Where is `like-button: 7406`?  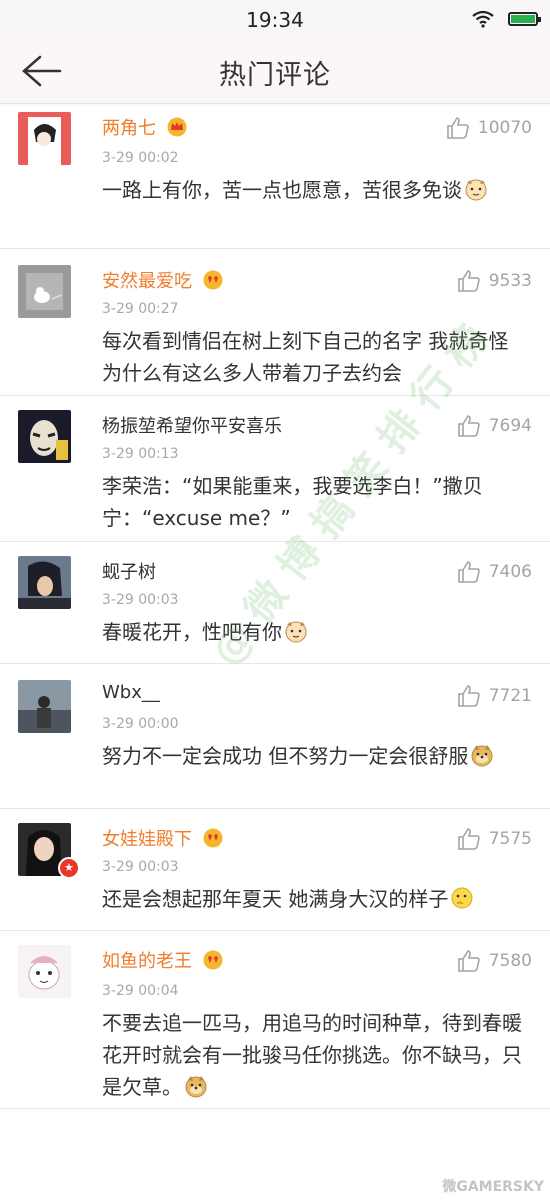
like-button: 7406 is located at coordinates (494, 572).